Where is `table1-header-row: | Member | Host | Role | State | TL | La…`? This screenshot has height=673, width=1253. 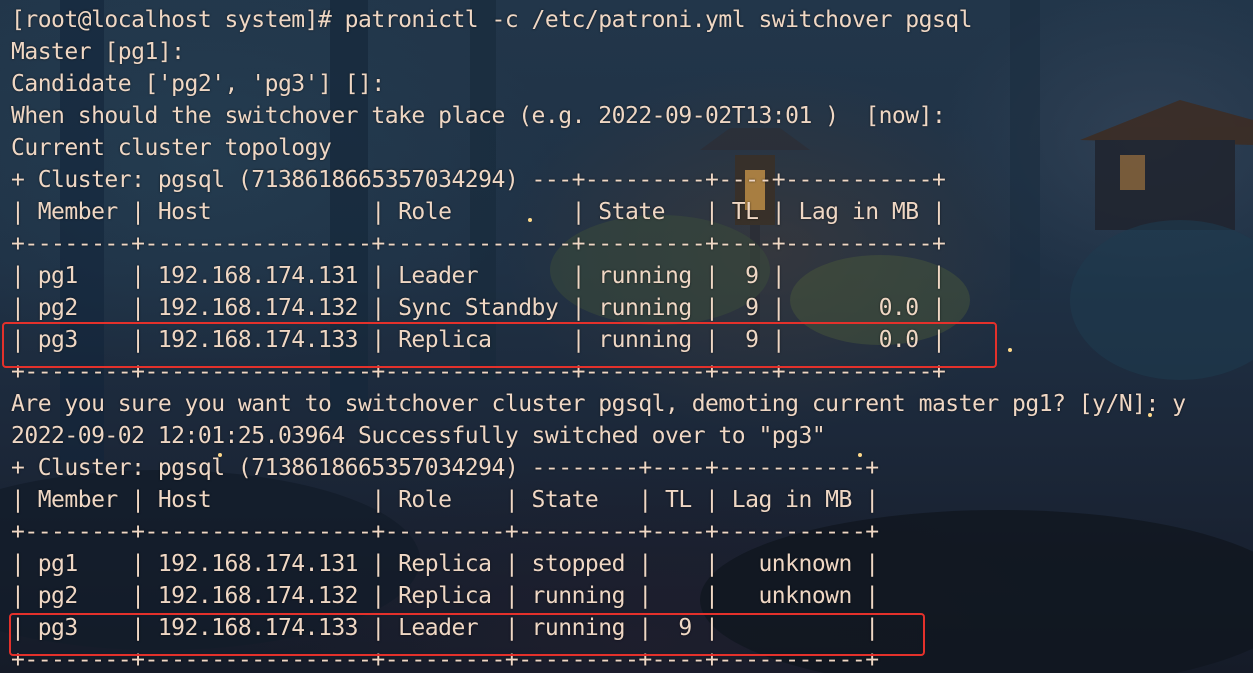
table1-header-row: | Member | Host | Role | State | TL | La… is located at coordinates (478, 212).